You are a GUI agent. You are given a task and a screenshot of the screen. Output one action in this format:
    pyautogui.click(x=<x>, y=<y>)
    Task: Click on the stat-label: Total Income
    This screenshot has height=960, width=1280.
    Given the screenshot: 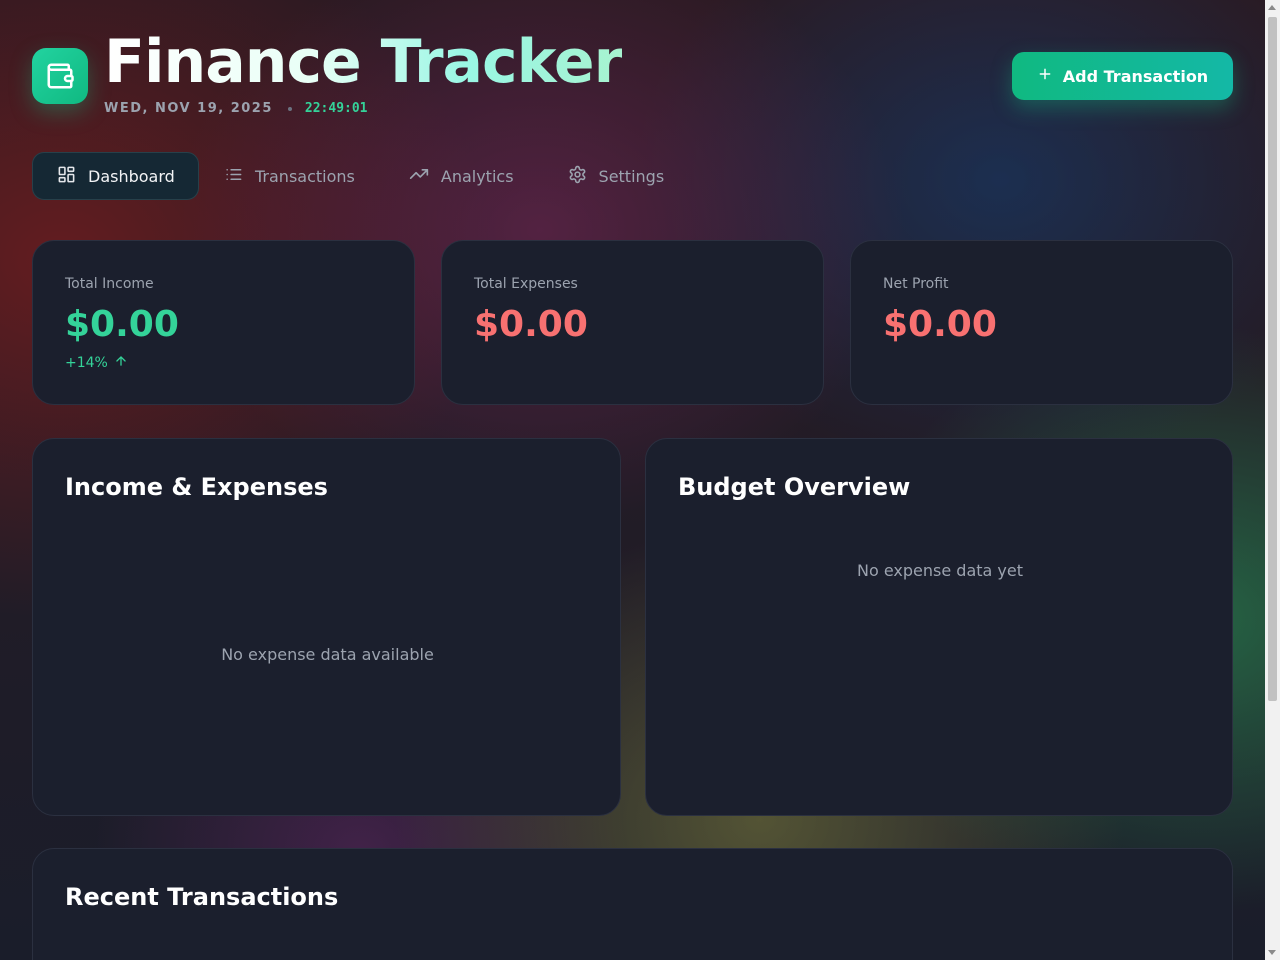 What is the action you would take?
    pyautogui.click(x=109, y=284)
    